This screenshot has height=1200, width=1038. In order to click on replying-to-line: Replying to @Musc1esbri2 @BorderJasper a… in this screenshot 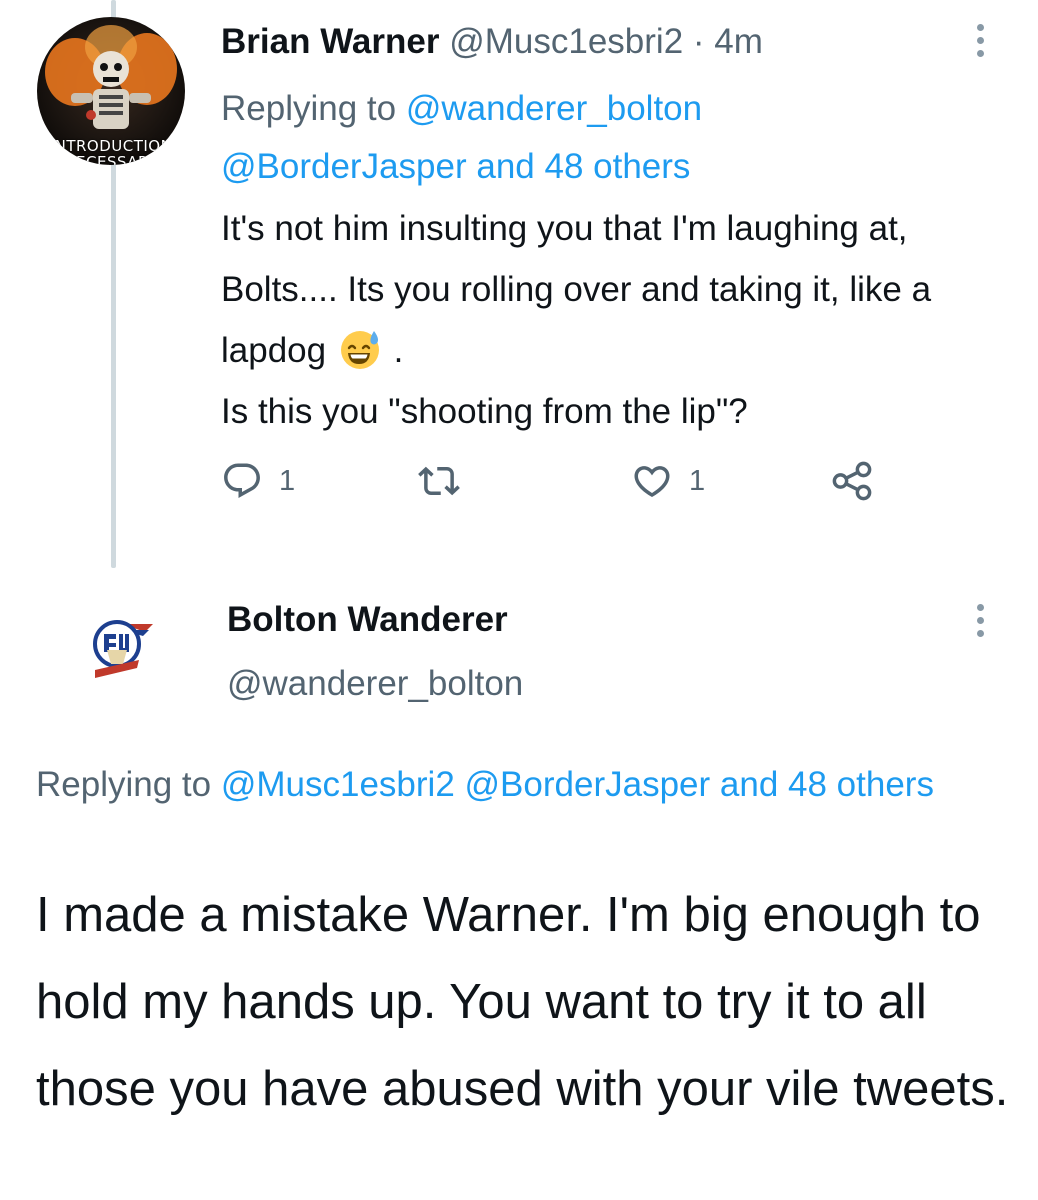, I will do `click(516, 785)`.